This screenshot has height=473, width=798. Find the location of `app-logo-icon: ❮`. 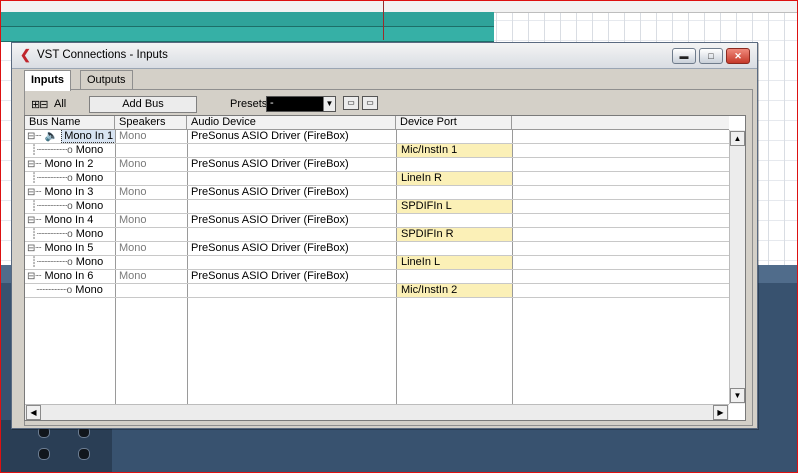

app-logo-icon: ❮ is located at coordinates (25, 54).